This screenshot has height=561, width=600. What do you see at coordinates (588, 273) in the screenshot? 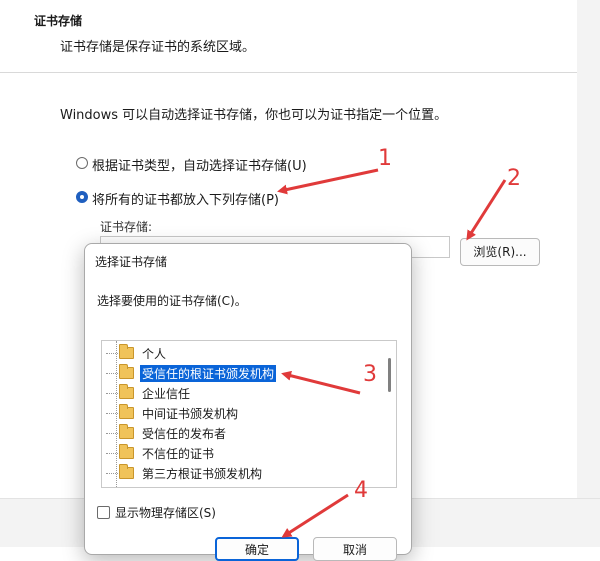
I see `window-edge` at bounding box center [588, 273].